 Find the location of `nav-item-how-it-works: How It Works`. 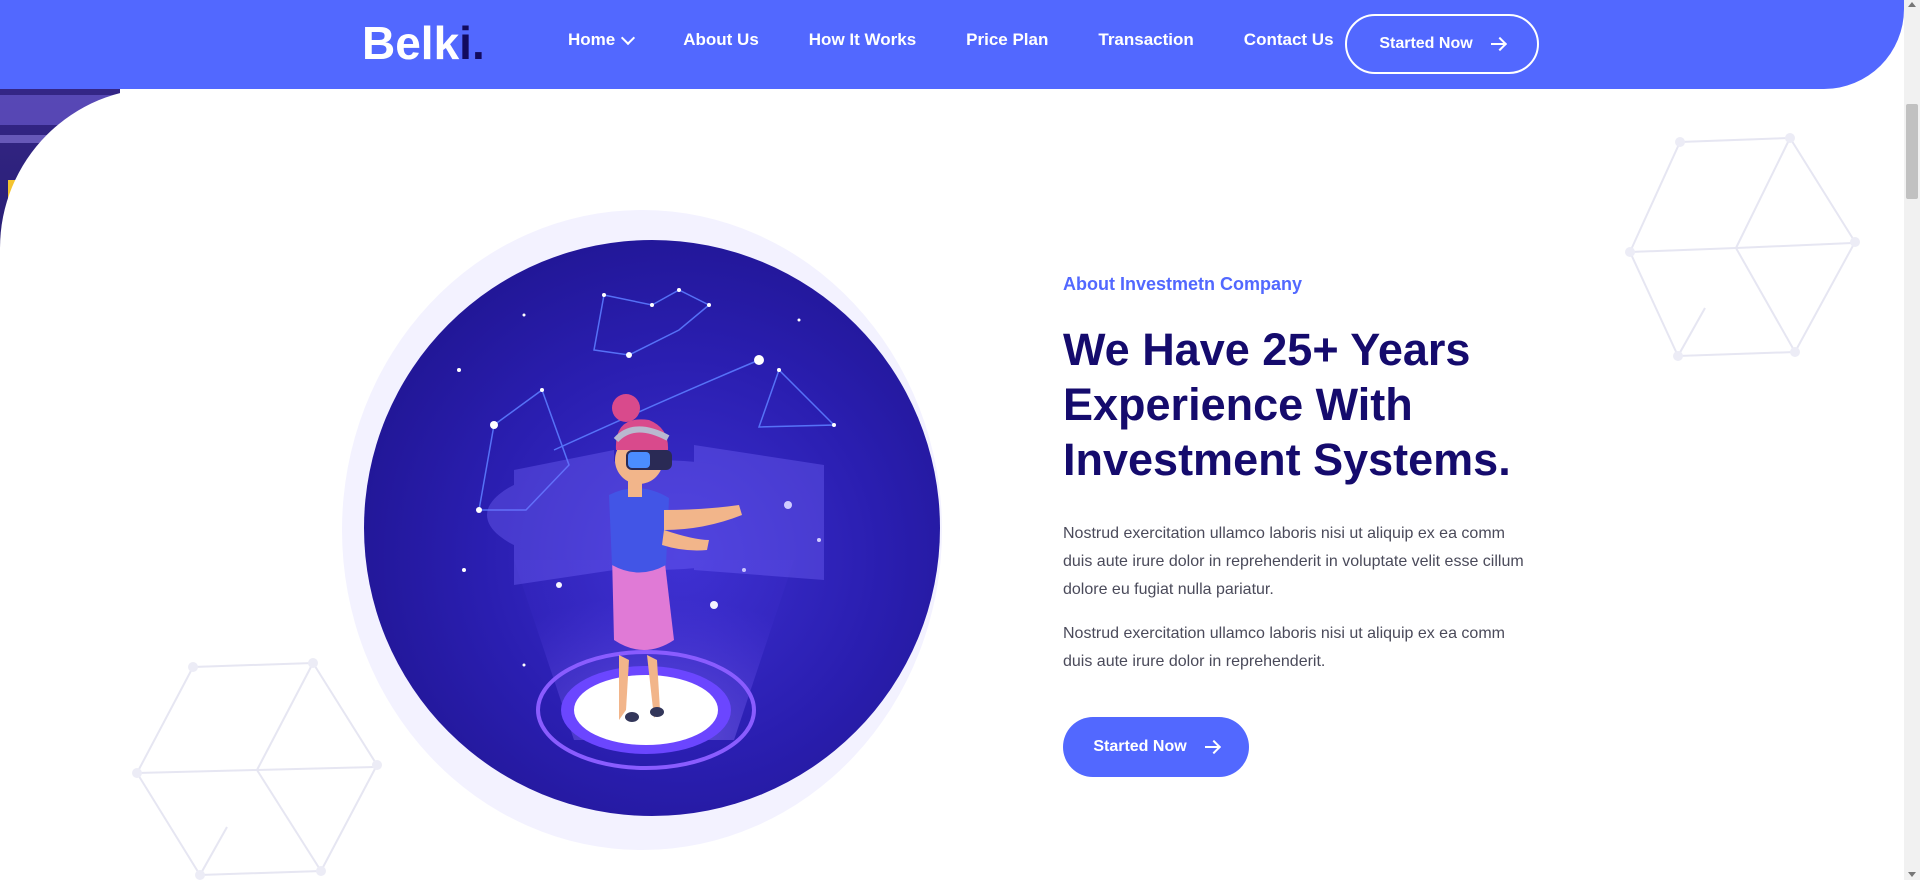

nav-item-how-it-works: How It Works is located at coordinates (862, 40).